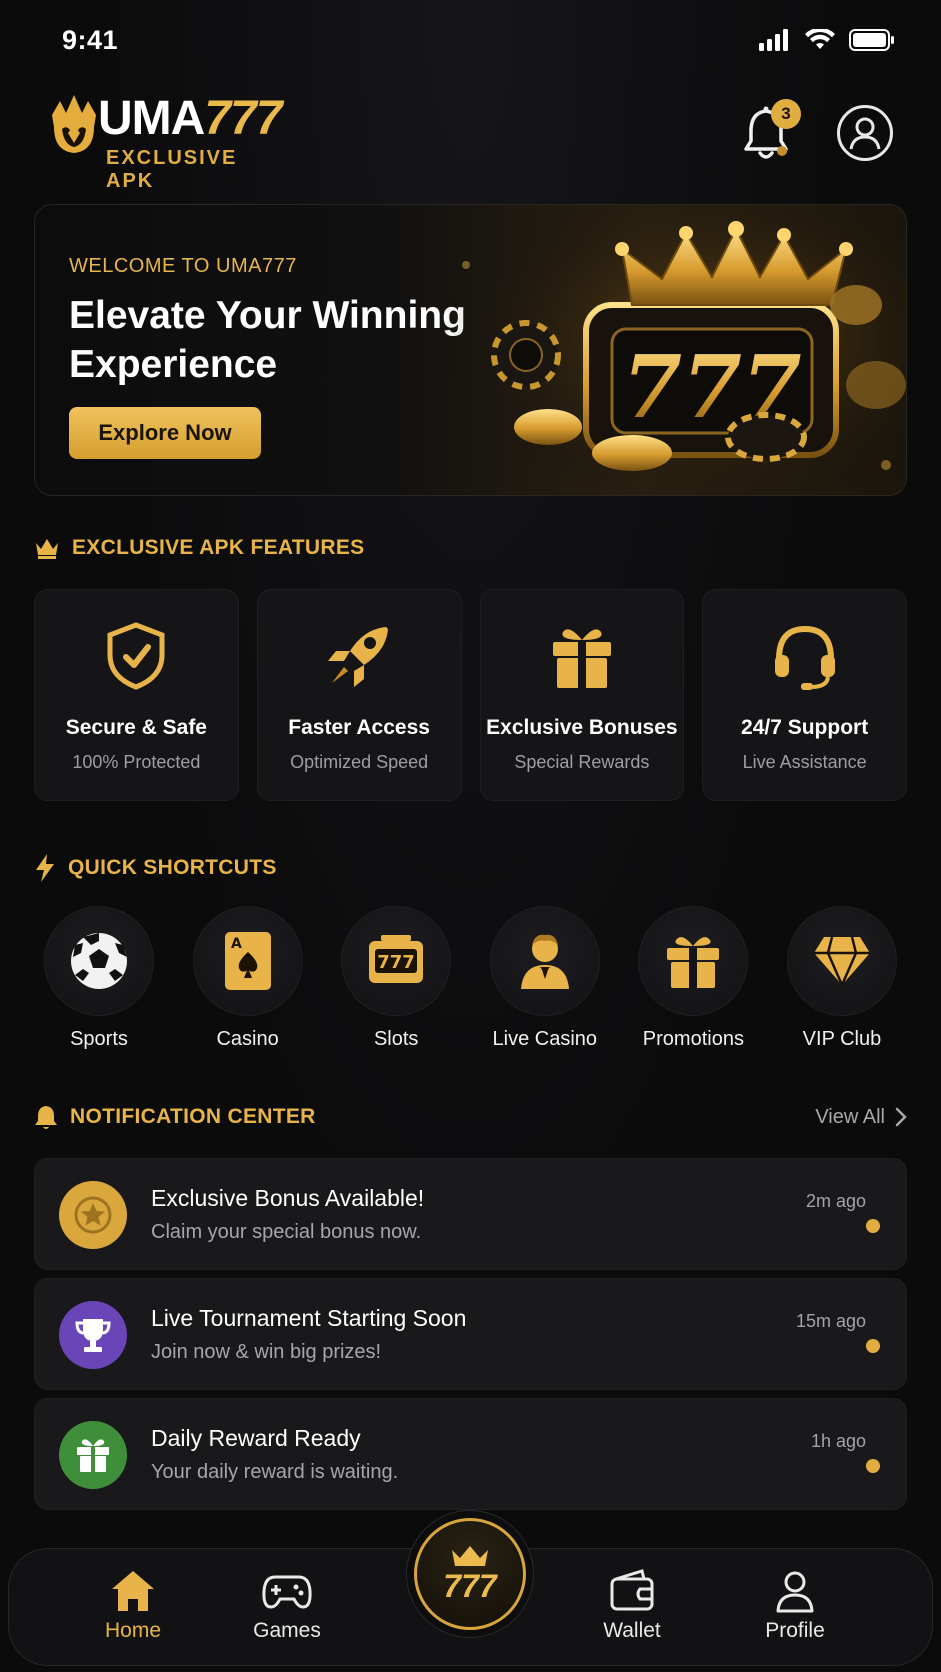 This screenshot has height=1672, width=941. I want to click on account-button, so click(865, 133).